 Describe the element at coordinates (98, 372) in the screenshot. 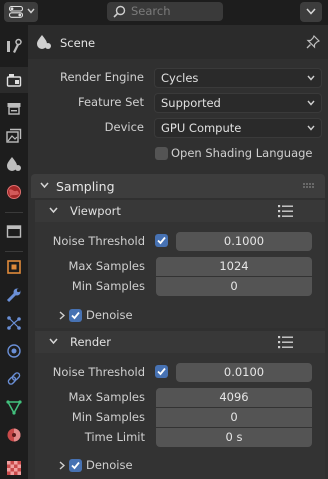

I see `render-noise-threshold-label: Noise Threshold` at that location.